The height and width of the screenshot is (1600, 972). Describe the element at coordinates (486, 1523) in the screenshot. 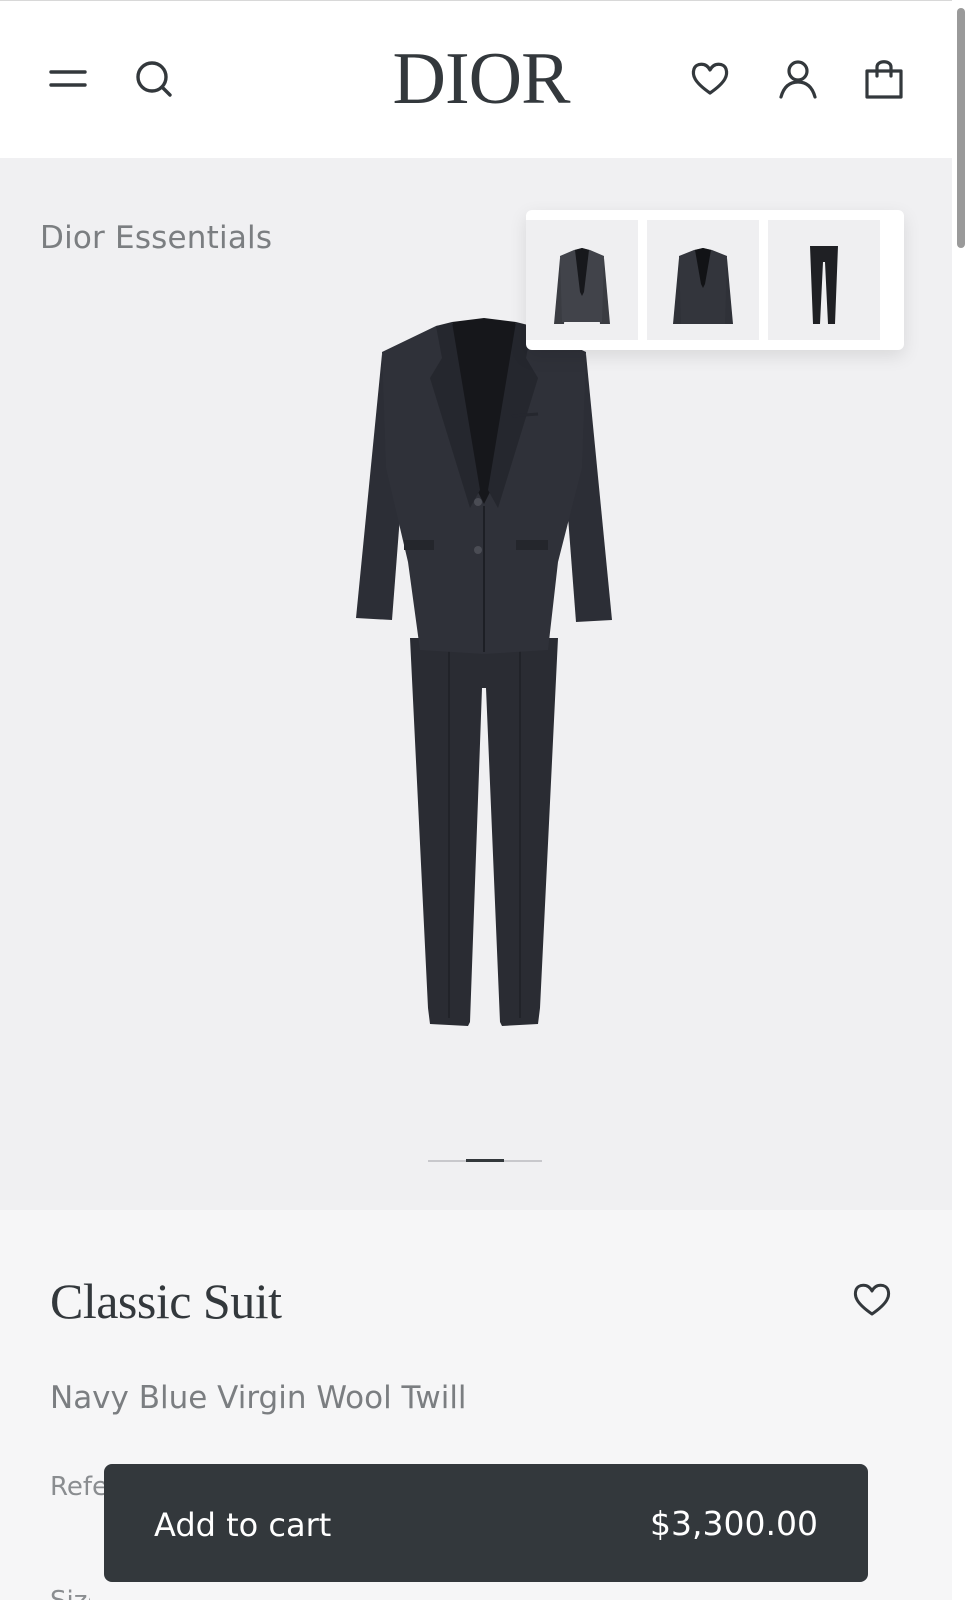

I see `add-to-cart-button: Add to cart $3,300.00` at that location.